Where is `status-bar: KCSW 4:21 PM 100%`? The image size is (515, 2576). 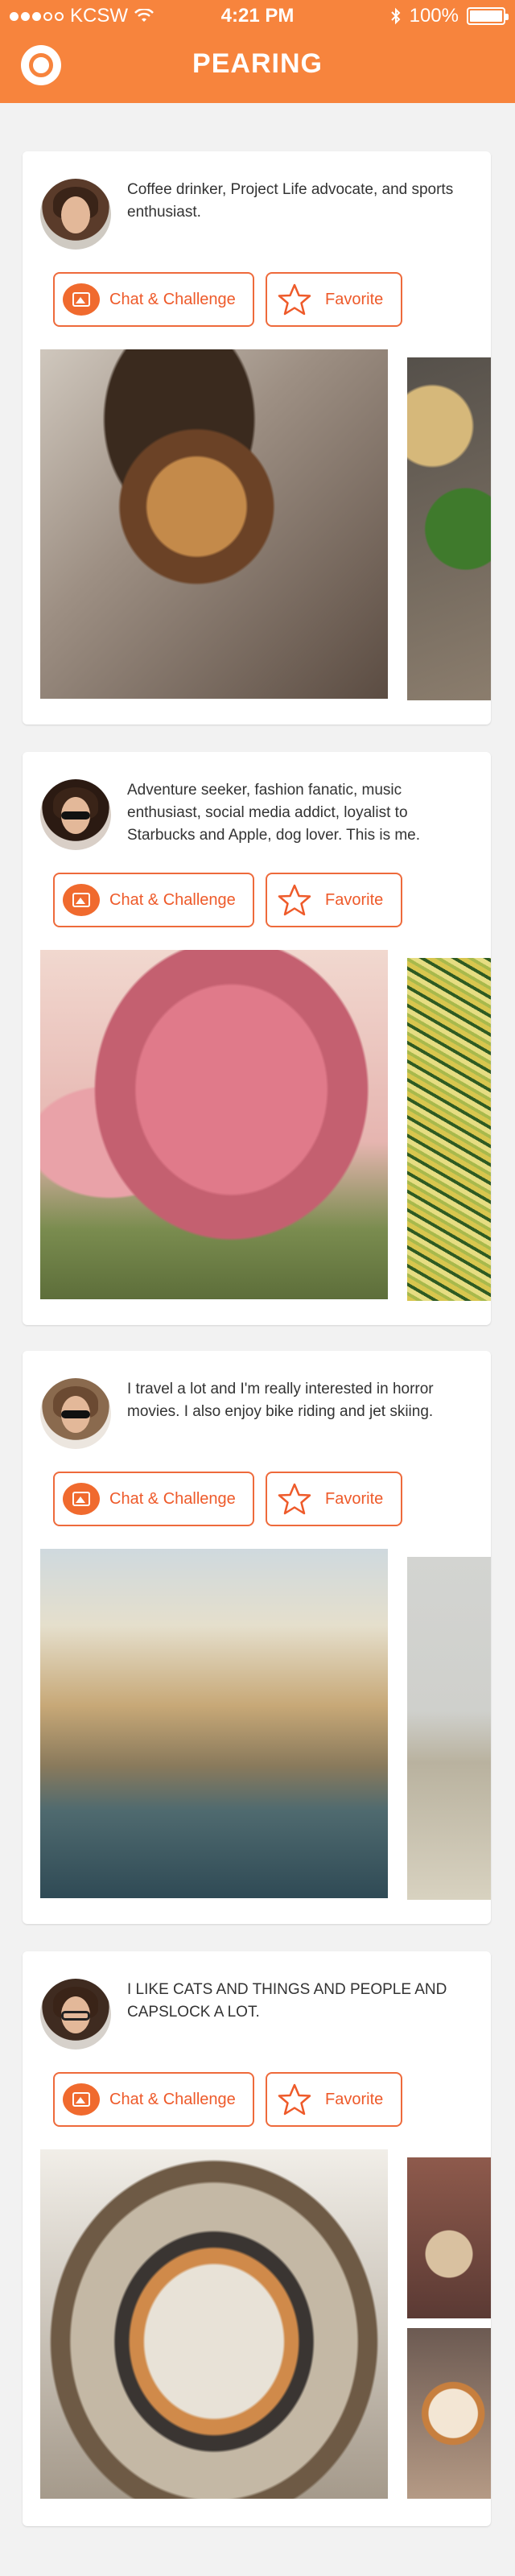 status-bar: KCSW 4:21 PM 100% is located at coordinates (257, 16).